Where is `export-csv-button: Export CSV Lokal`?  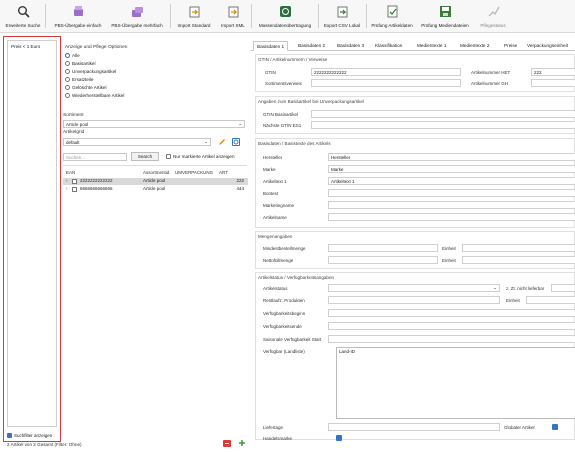
export-csv-button: Export CSV Lokal is located at coordinates (342, 17).